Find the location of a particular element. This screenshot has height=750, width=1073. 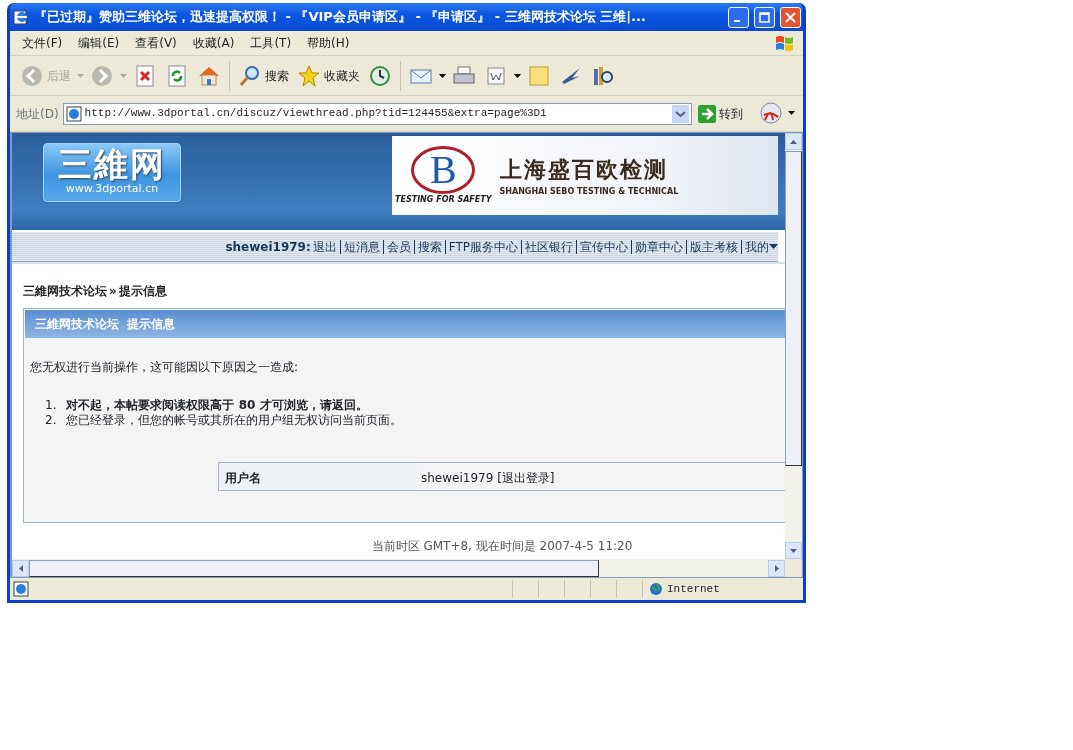

note-icon is located at coordinates (539, 75).